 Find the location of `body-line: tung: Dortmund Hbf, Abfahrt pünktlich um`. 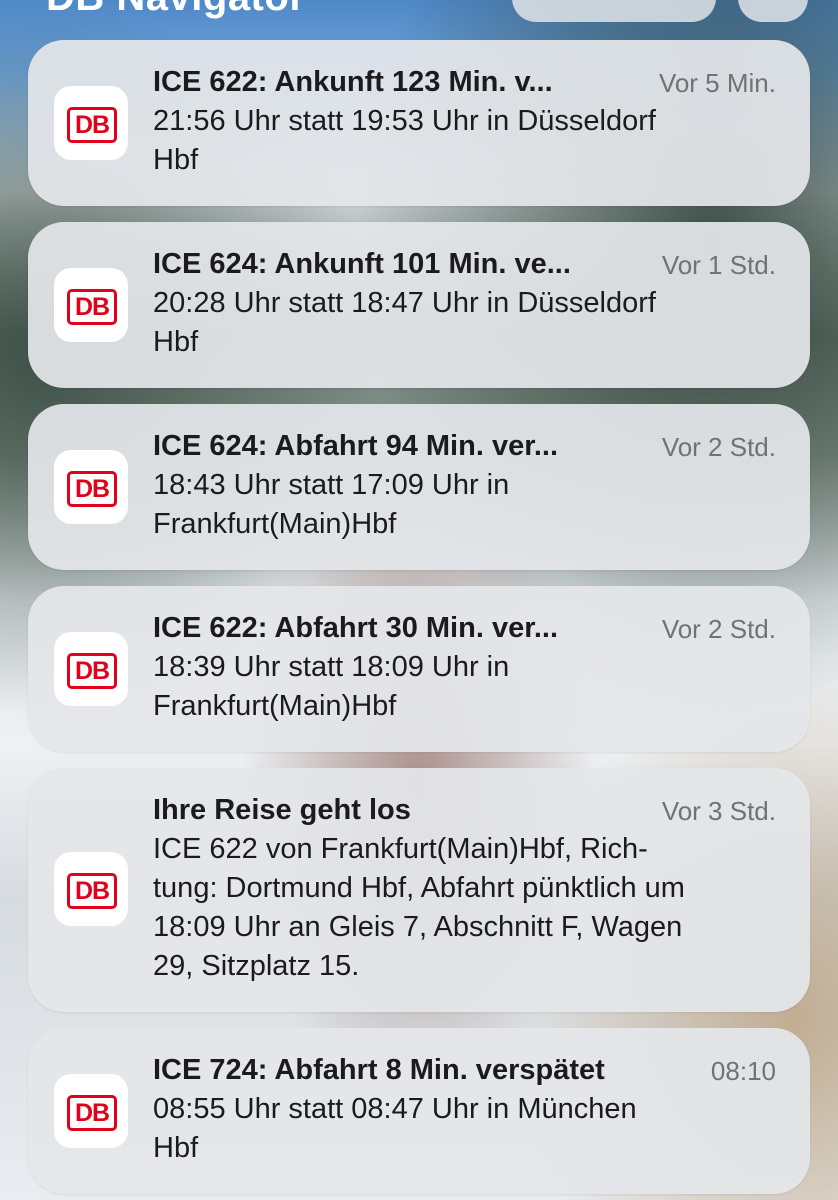

body-line: tung: Dortmund Hbf, Abfahrt pünktlich um is located at coordinates (419, 888).